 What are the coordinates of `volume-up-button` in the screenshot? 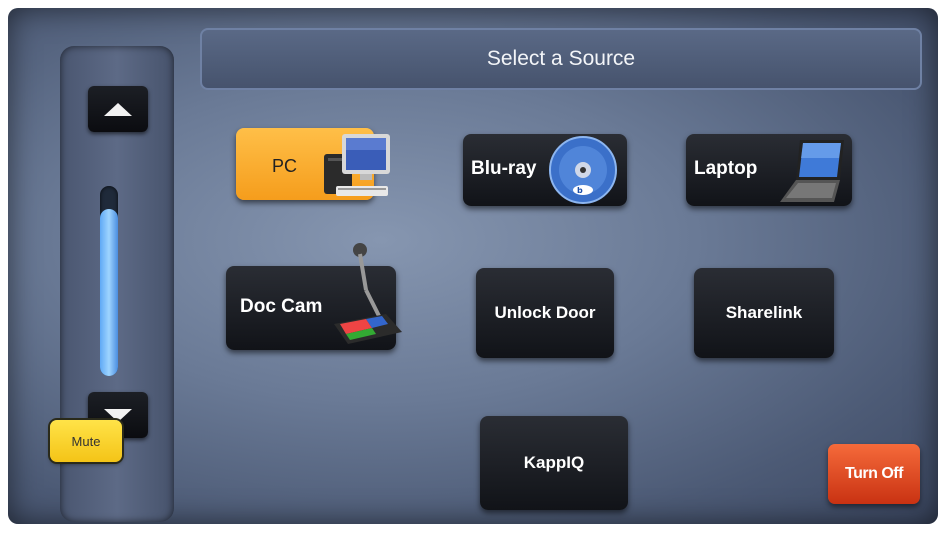 It's located at (118, 109).